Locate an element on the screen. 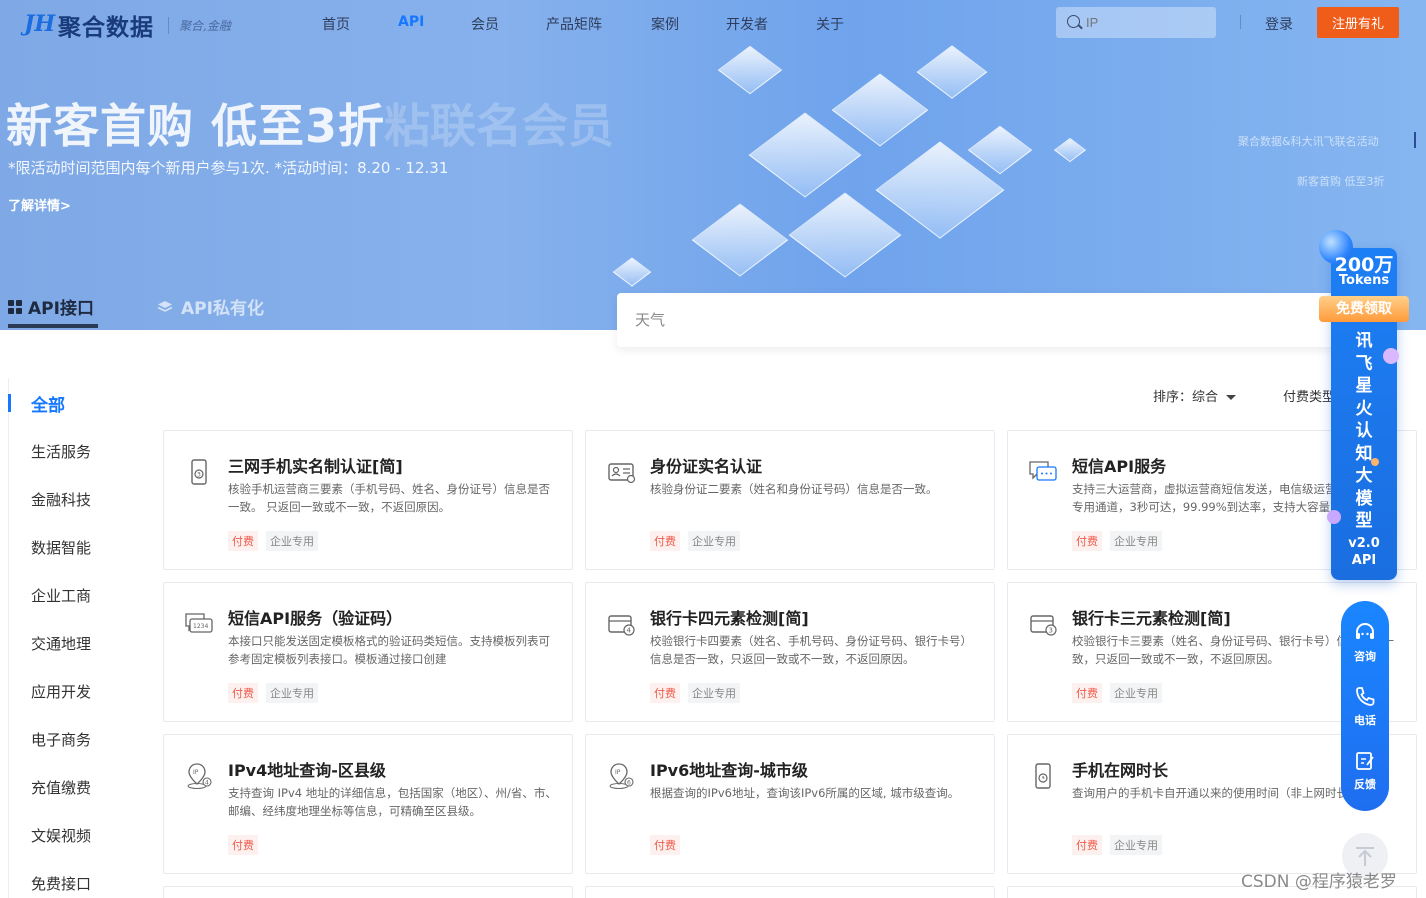  card-title: 银行卡三元素检测[简] is located at coordinates (1151, 618).